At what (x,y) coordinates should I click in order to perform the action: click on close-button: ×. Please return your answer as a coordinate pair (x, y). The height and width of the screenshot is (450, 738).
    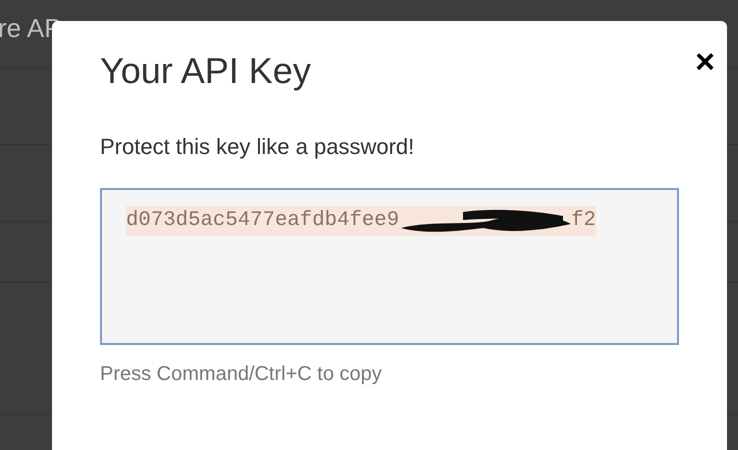
    Looking at the image, I should click on (705, 62).